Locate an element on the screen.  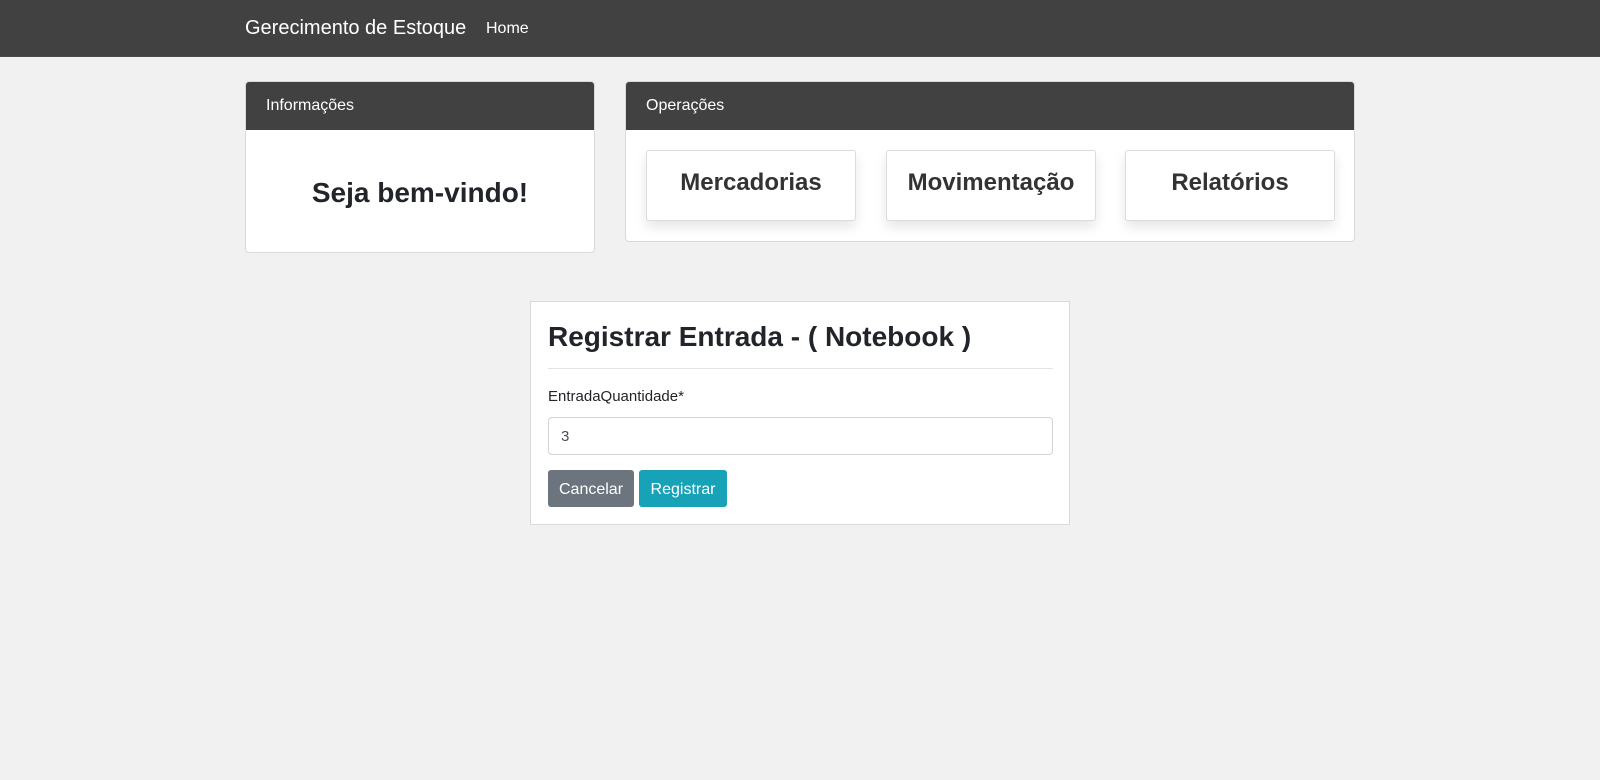
quantity-input is located at coordinates (800, 436).